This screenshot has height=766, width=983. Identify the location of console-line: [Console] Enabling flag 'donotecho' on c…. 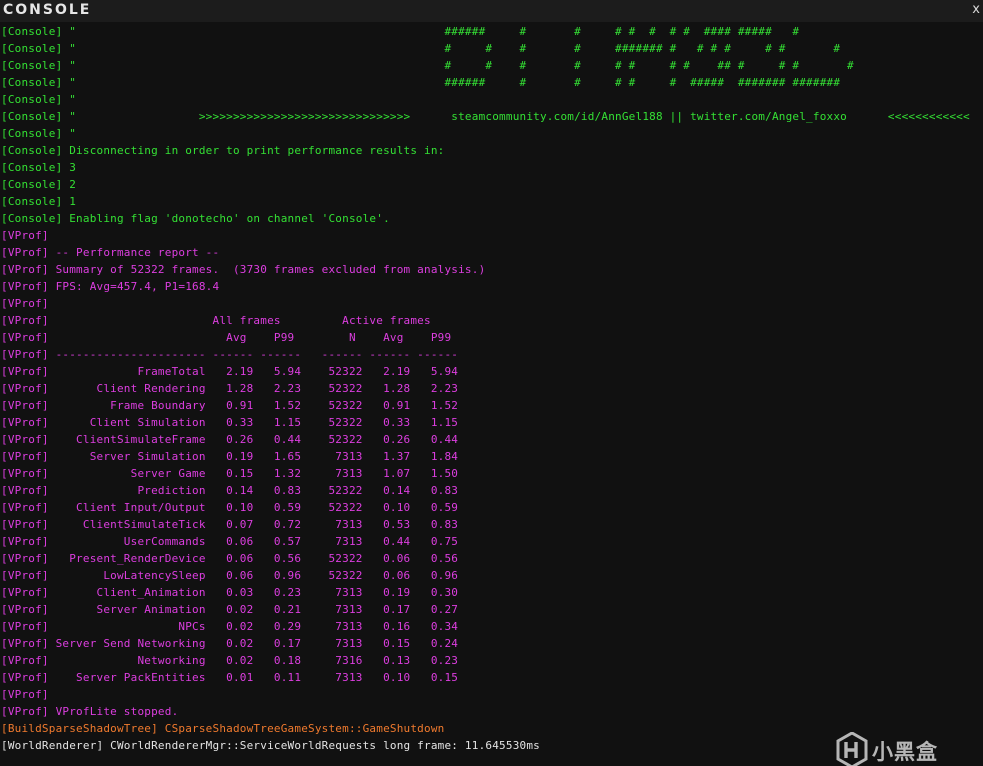
(195, 218).